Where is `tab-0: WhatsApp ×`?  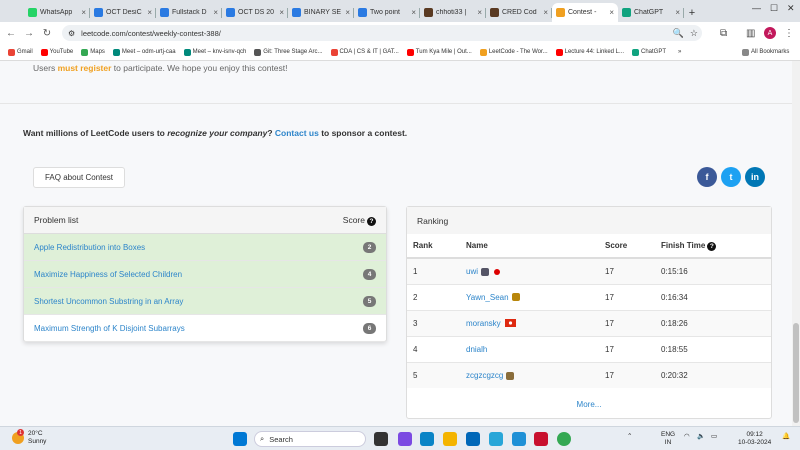 tab-0: WhatsApp × is located at coordinates (57, 12).